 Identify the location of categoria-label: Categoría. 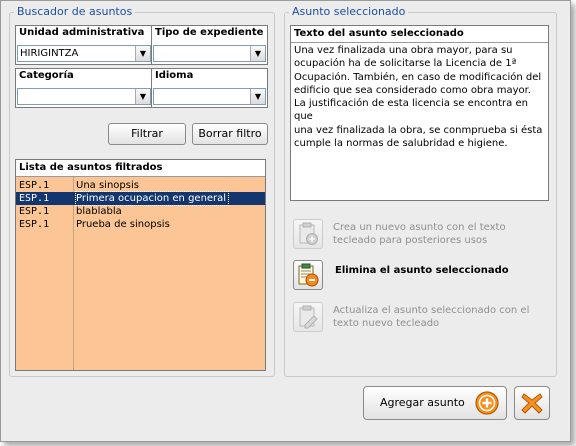
(46, 75).